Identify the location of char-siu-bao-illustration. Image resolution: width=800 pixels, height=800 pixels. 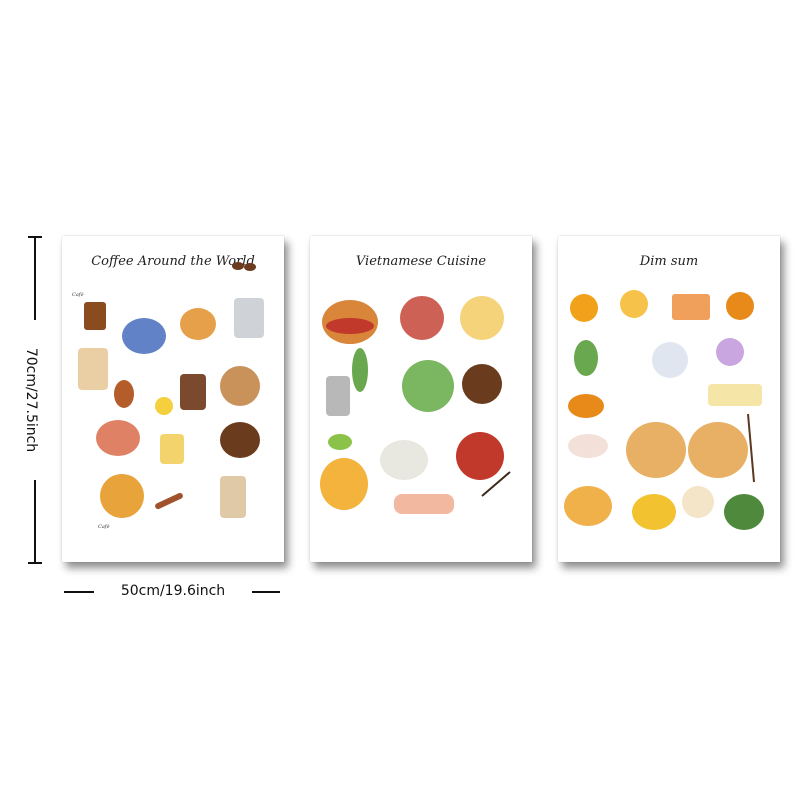
(698, 502).